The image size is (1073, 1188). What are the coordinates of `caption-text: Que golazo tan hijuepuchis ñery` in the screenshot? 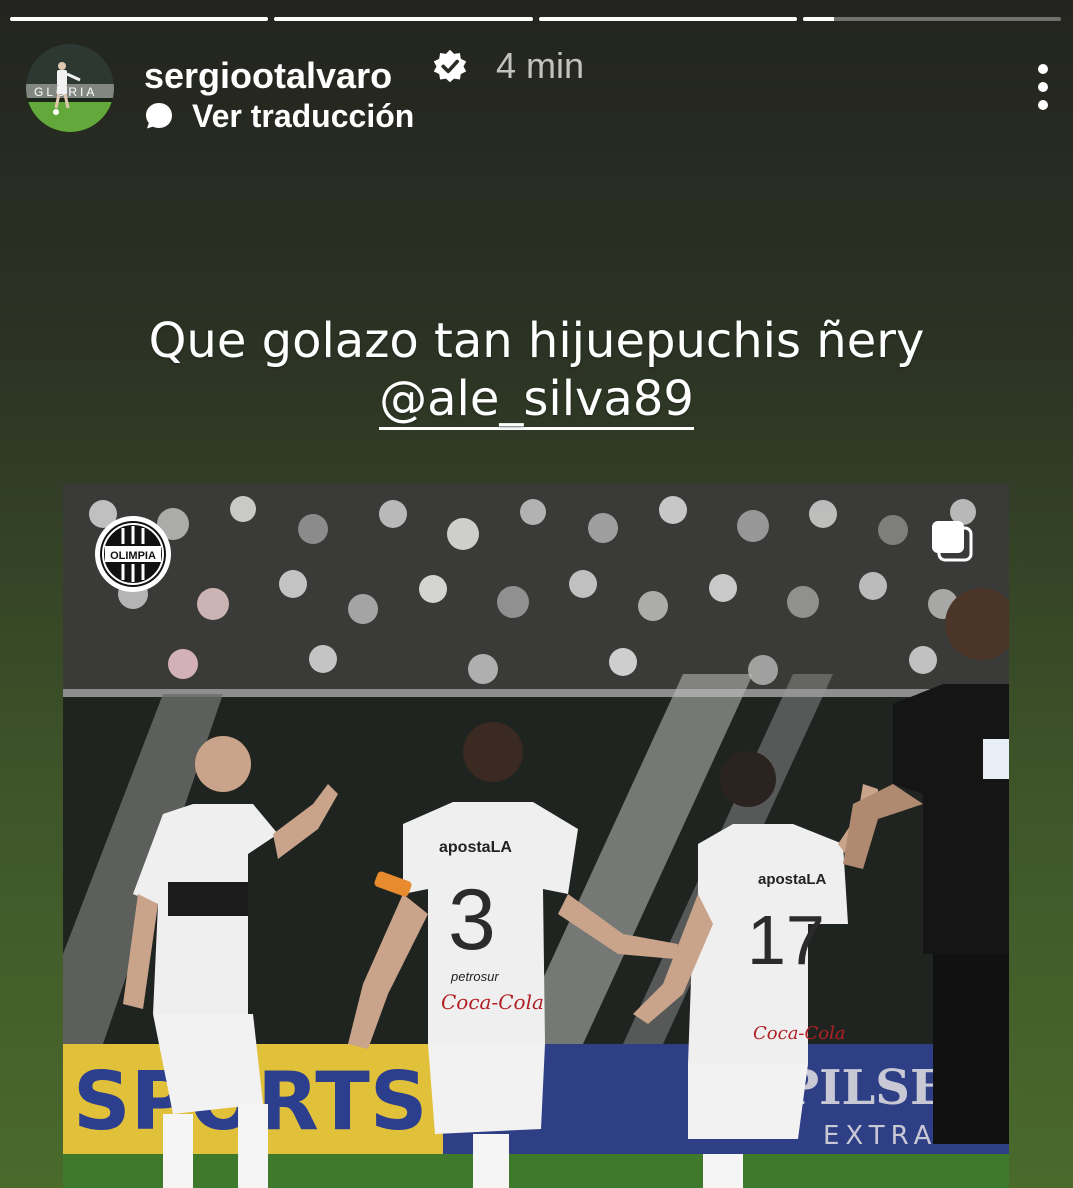 It's located at (536, 341).